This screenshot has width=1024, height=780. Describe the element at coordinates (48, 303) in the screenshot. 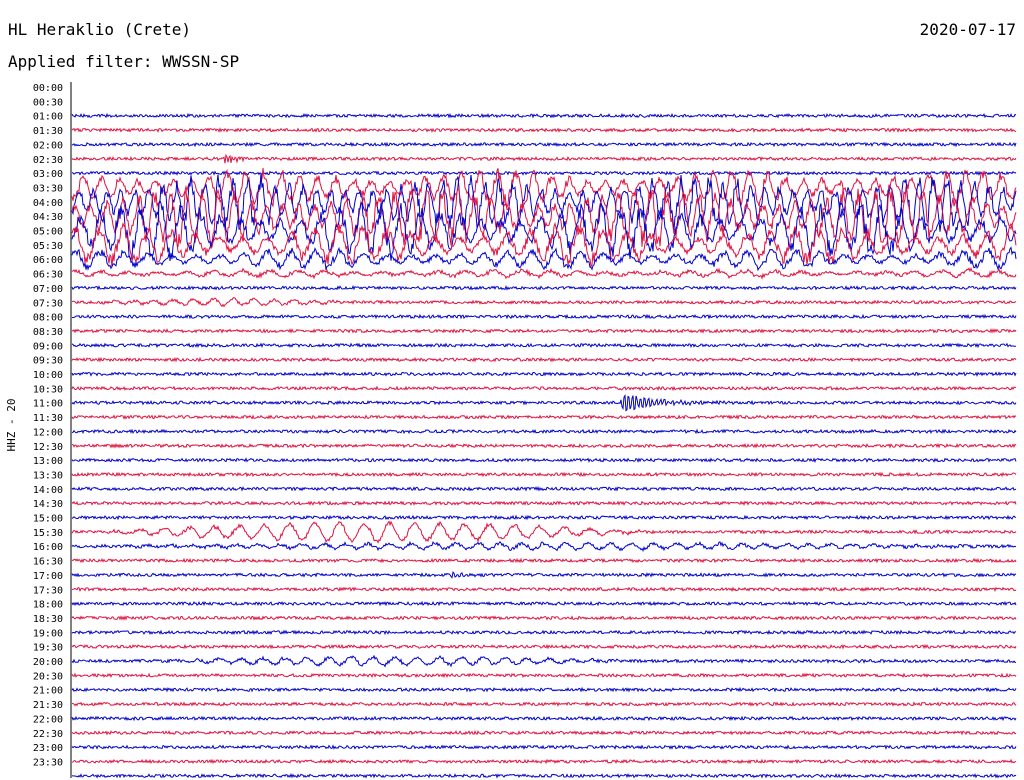

I see `time-tick-label: 07:30` at that location.